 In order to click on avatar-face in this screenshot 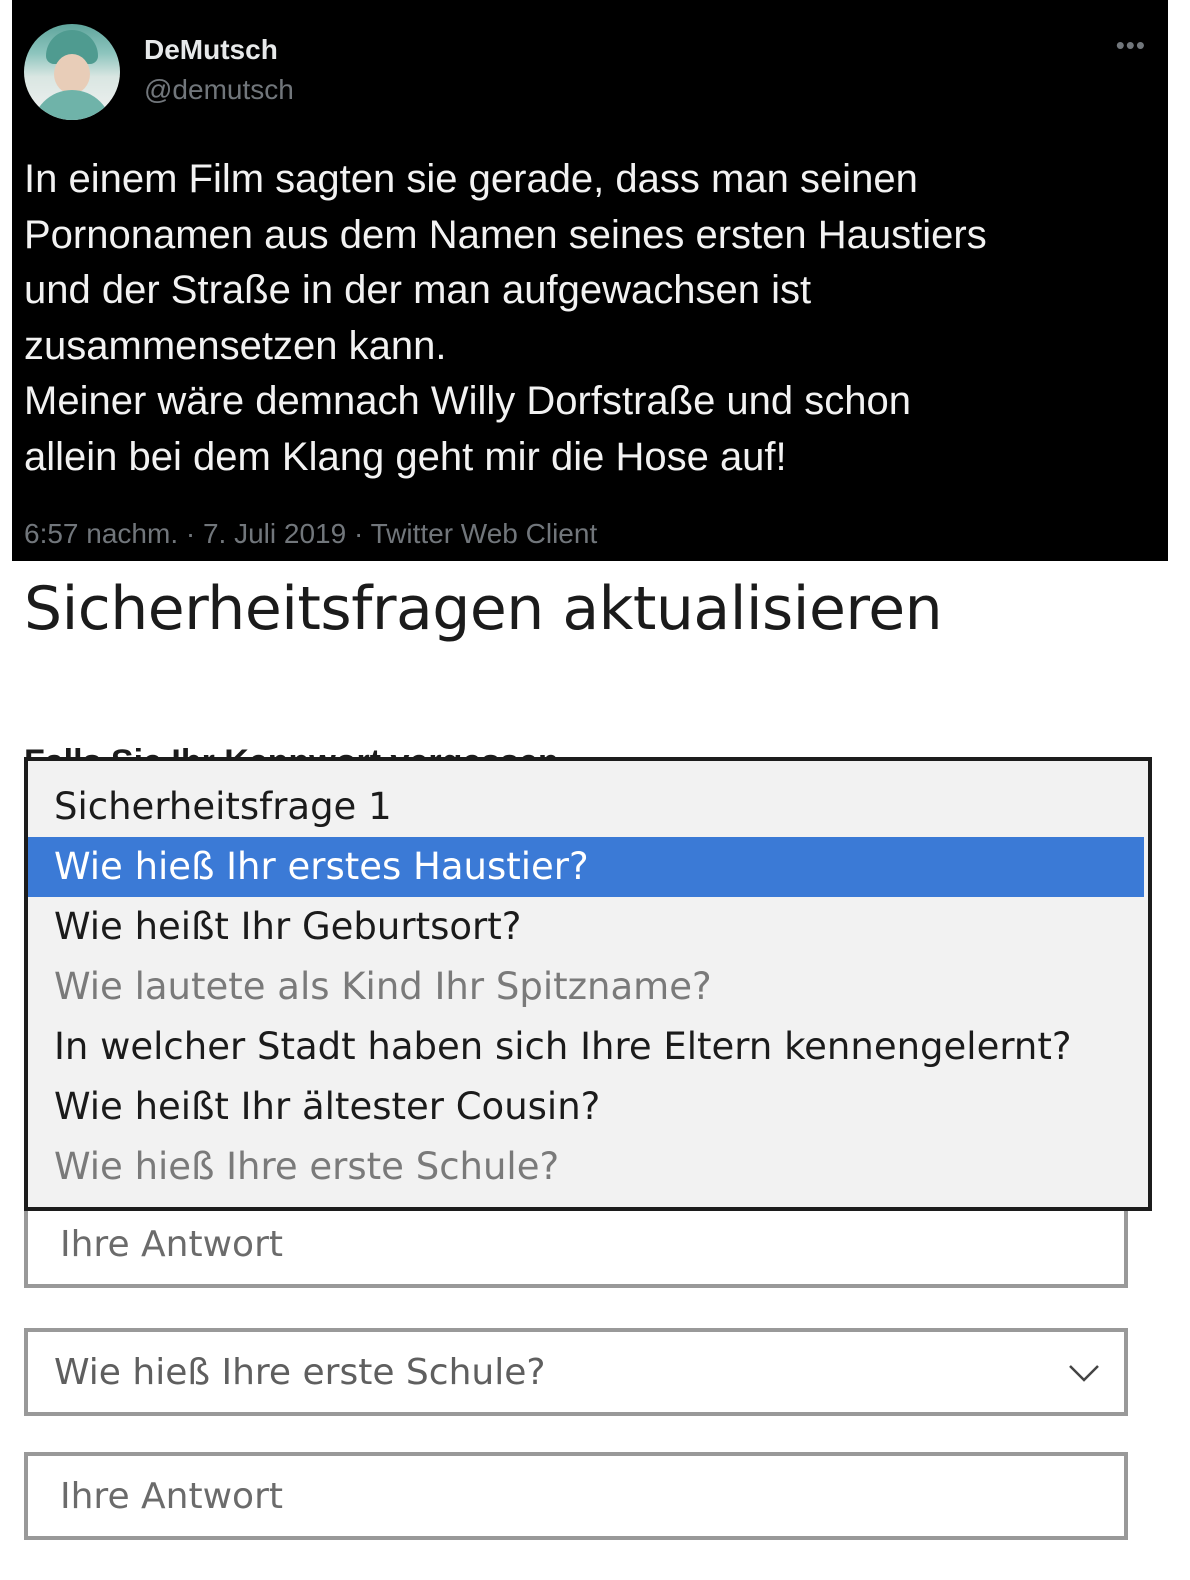, I will do `click(72, 74)`.